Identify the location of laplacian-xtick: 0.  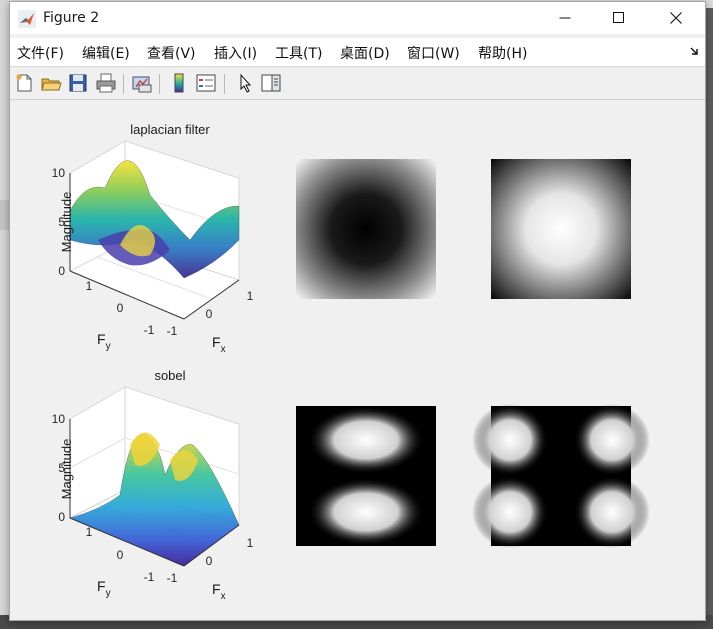
(209, 314).